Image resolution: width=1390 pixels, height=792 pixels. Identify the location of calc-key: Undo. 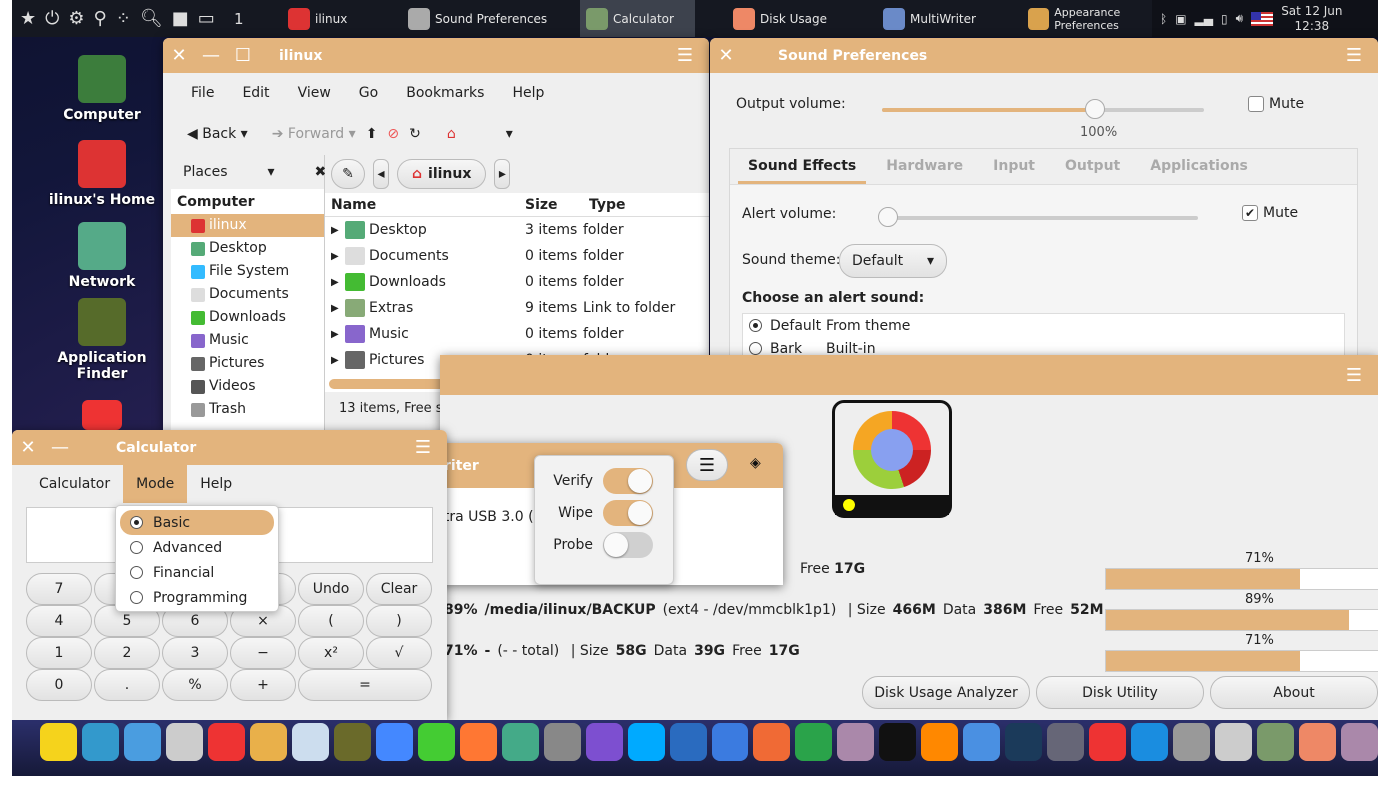
(331, 589).